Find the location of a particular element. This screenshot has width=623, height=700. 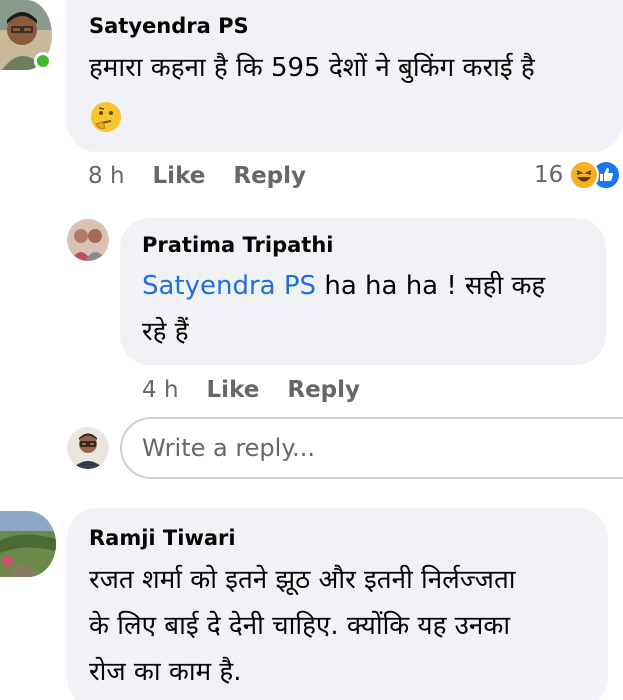

reaction-summary: 16 is located at coordinates (578, 175).